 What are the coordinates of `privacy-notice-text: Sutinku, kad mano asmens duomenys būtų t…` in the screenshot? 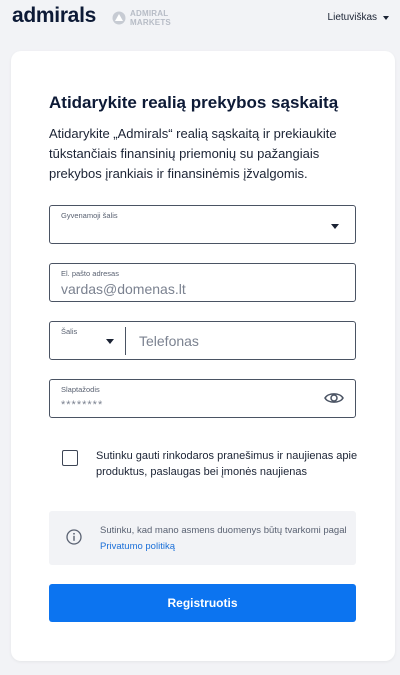 It's located at (223, 538).